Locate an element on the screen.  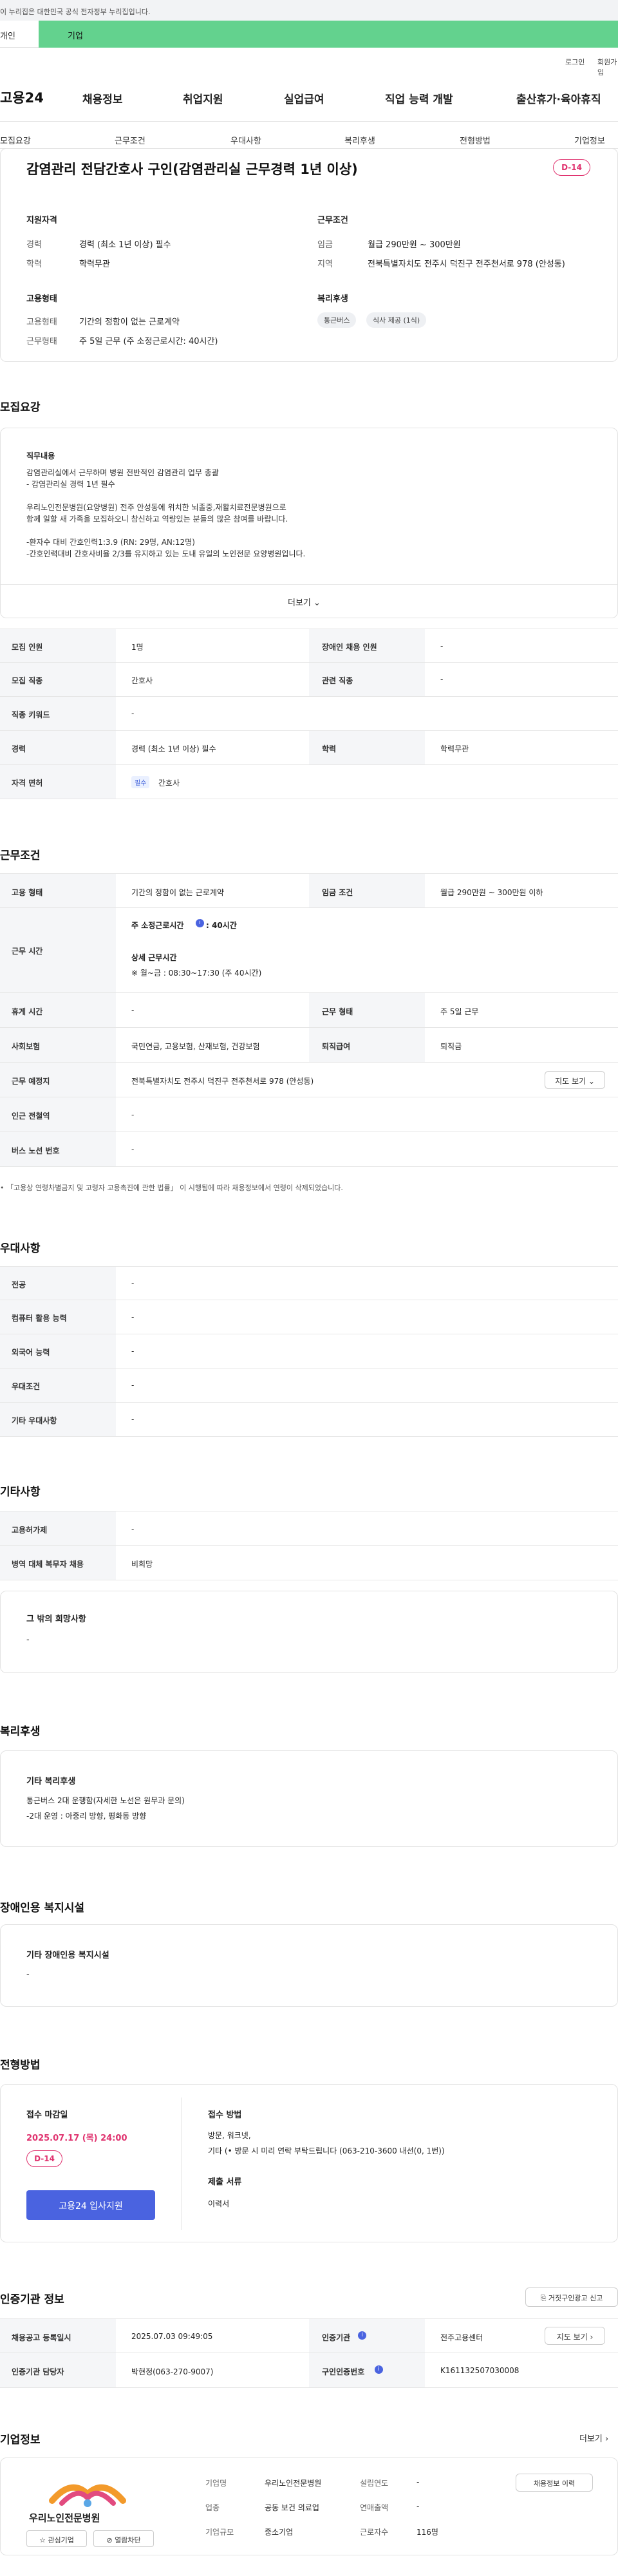
section-title-cert: 인증기관 정보 is located at coordinates (32, 2299).